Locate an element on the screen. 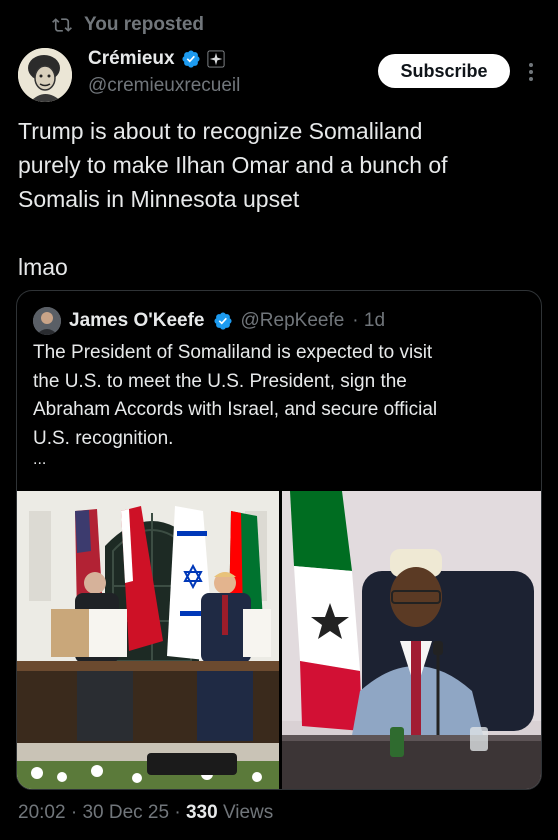 This screenshot has height=840, width=558. quoted-avatar is located at coordinates (47, 321).